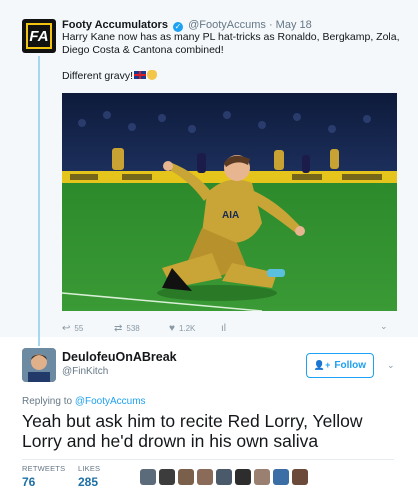 Image resolution: width=418 pixels, height=500 pixels. What do you see at coordinates (89, 468) in the screenshot?
I see `likes-label: LIKES` at bounding box center [89, 468].